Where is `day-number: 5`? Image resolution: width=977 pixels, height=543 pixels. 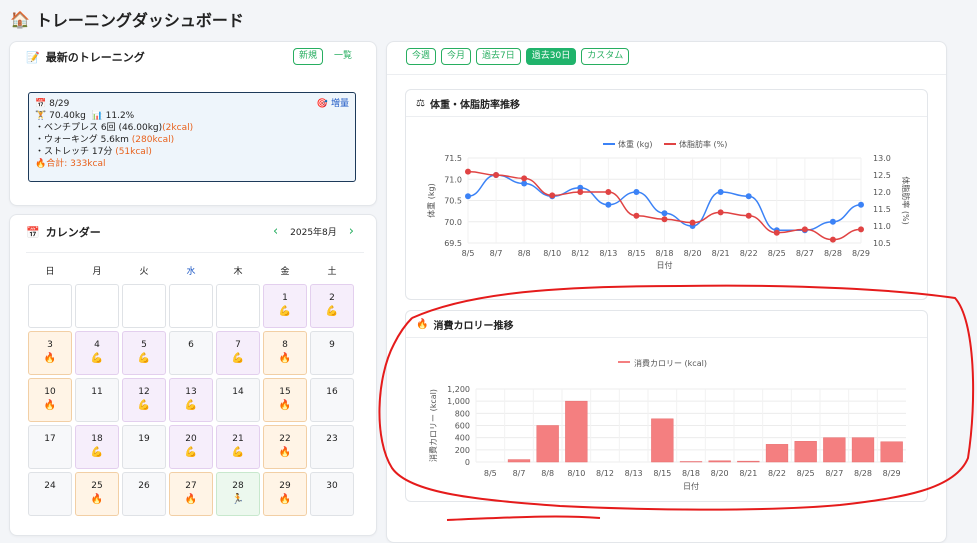 day-number: 5 is located at coordinates (144, 345).